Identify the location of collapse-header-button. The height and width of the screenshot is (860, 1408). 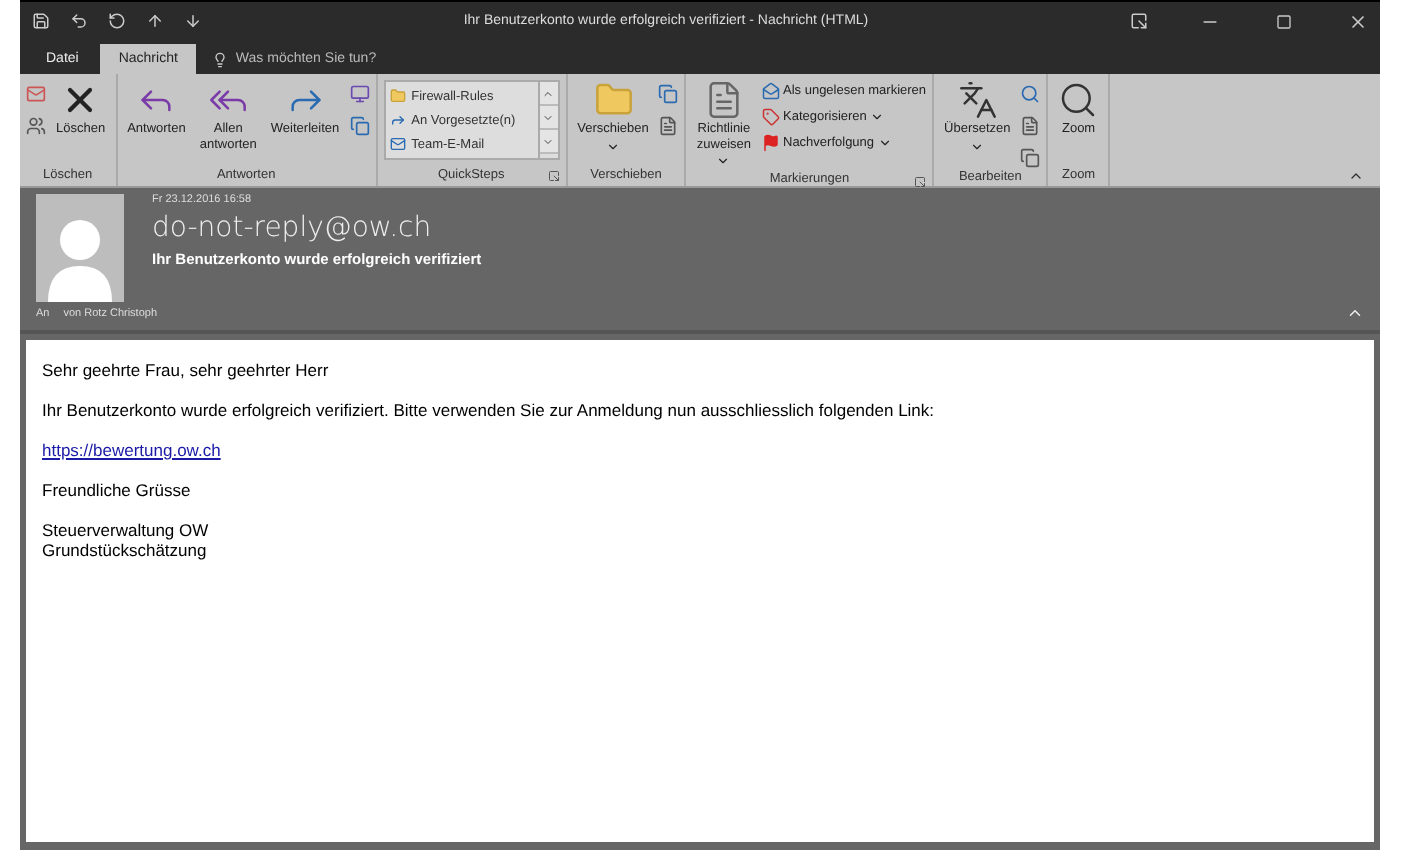
(1355, 313).